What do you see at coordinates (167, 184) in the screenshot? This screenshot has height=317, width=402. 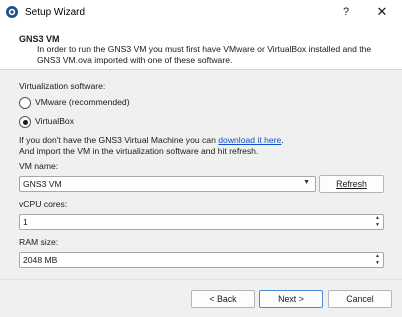 I see `vm-name-dropdown: GNS3 VM ▼` at bounding box center [167, 184].